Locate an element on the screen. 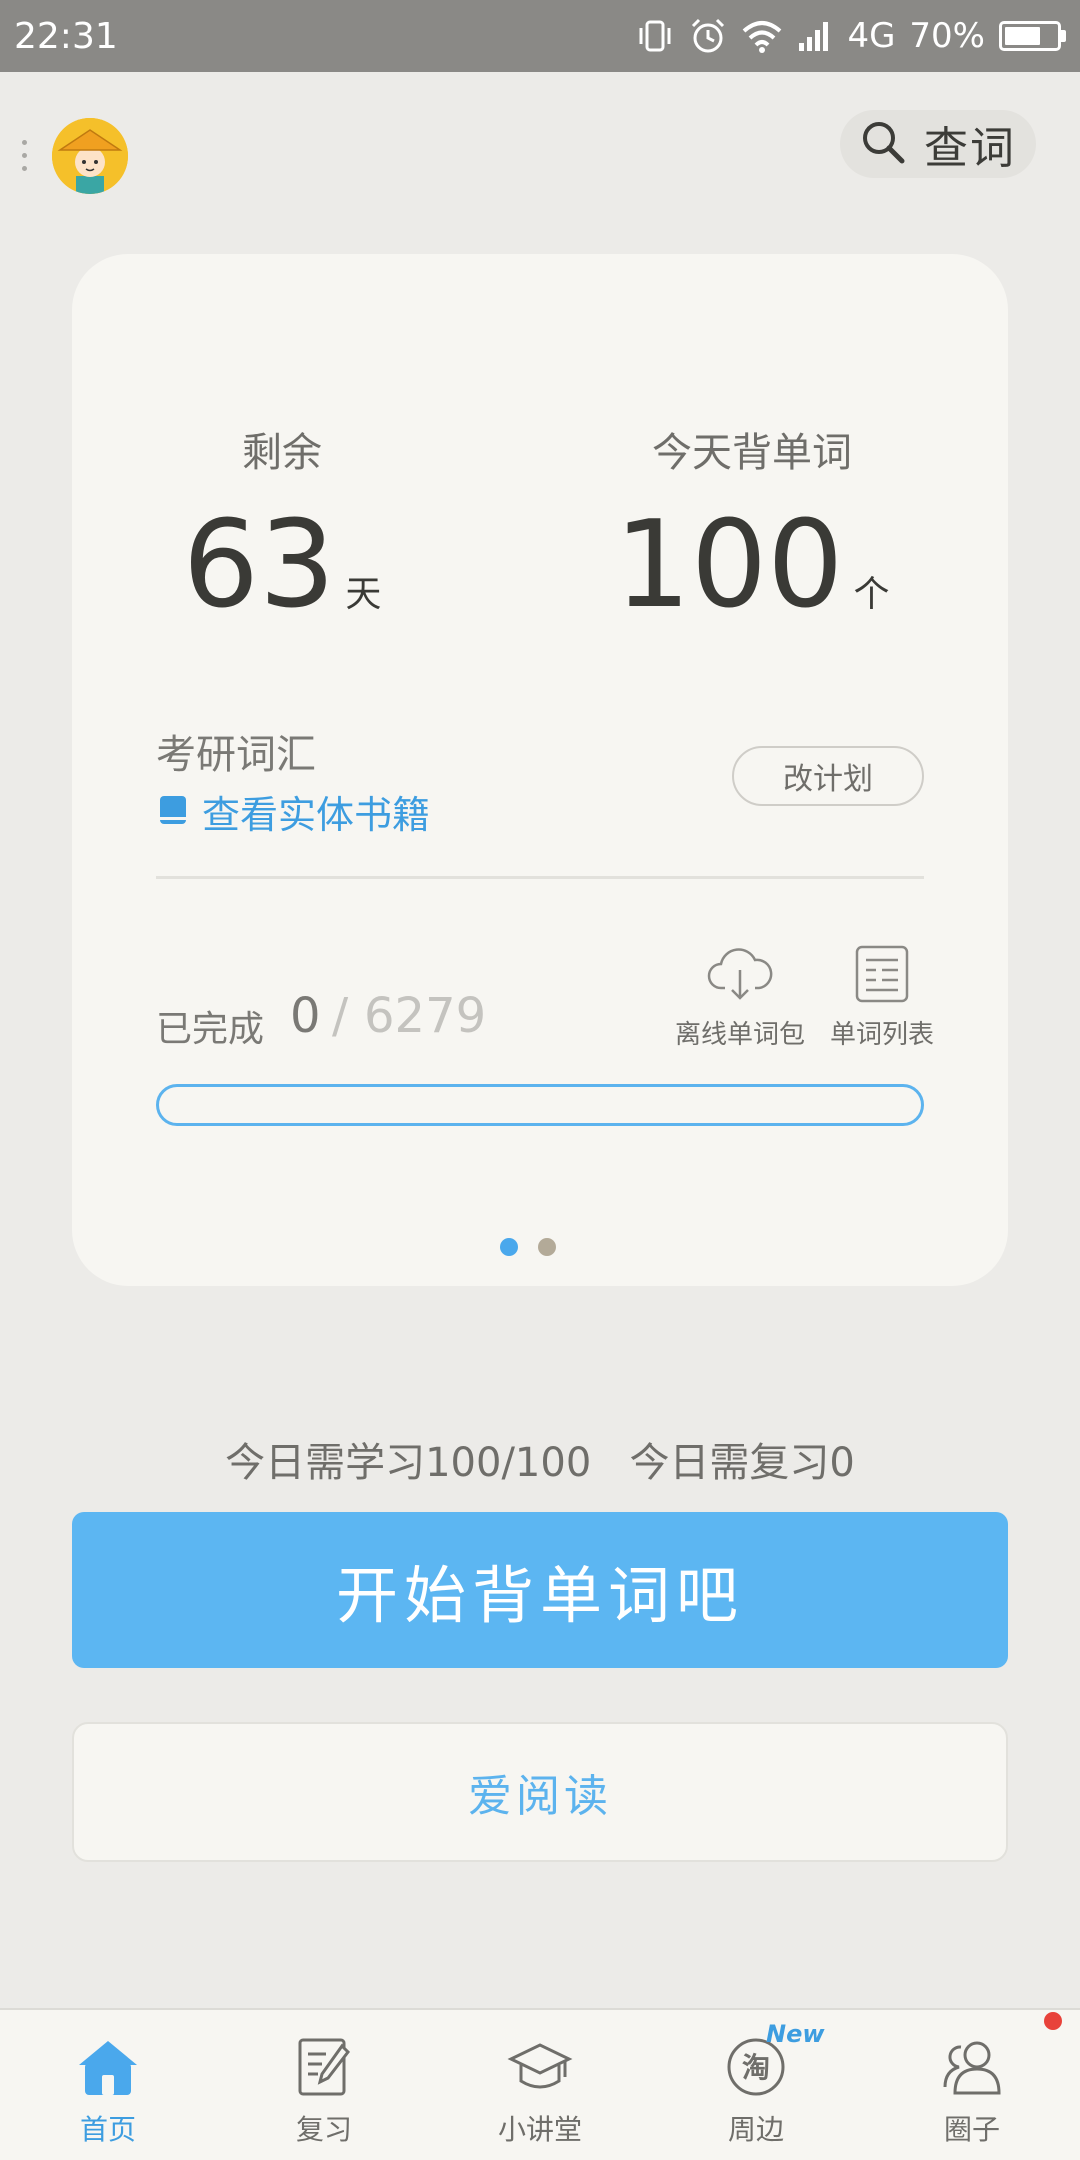  daily-value: 100 is located at coordinates (729, 565).